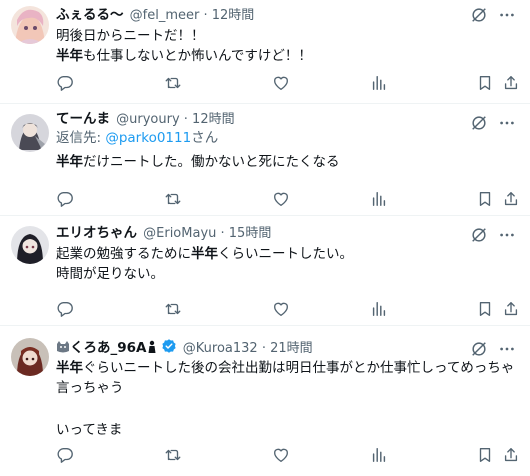 This screenshot has width=530, height=476. I want to click on tweet-header: くろあ_96A @Kuroa132 · 21時間, so click(293, 347).